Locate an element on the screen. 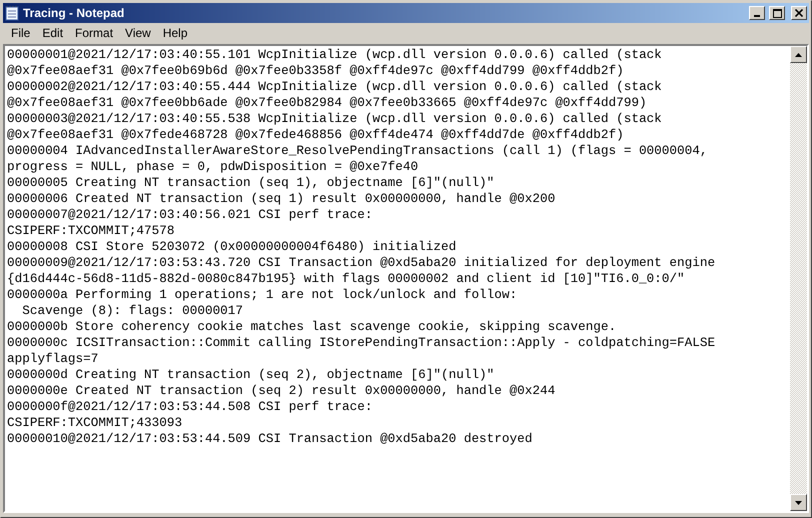 This screenshot has width=812, height=518. text-line: 0000000a Performing 1 operations; 1 are not lock/unlock and follow: is located at coordinates (262, 295).